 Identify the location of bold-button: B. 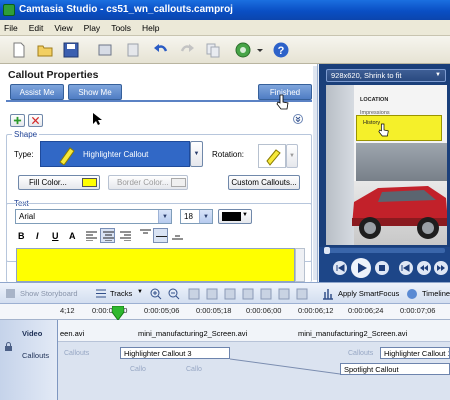
(21, 236).